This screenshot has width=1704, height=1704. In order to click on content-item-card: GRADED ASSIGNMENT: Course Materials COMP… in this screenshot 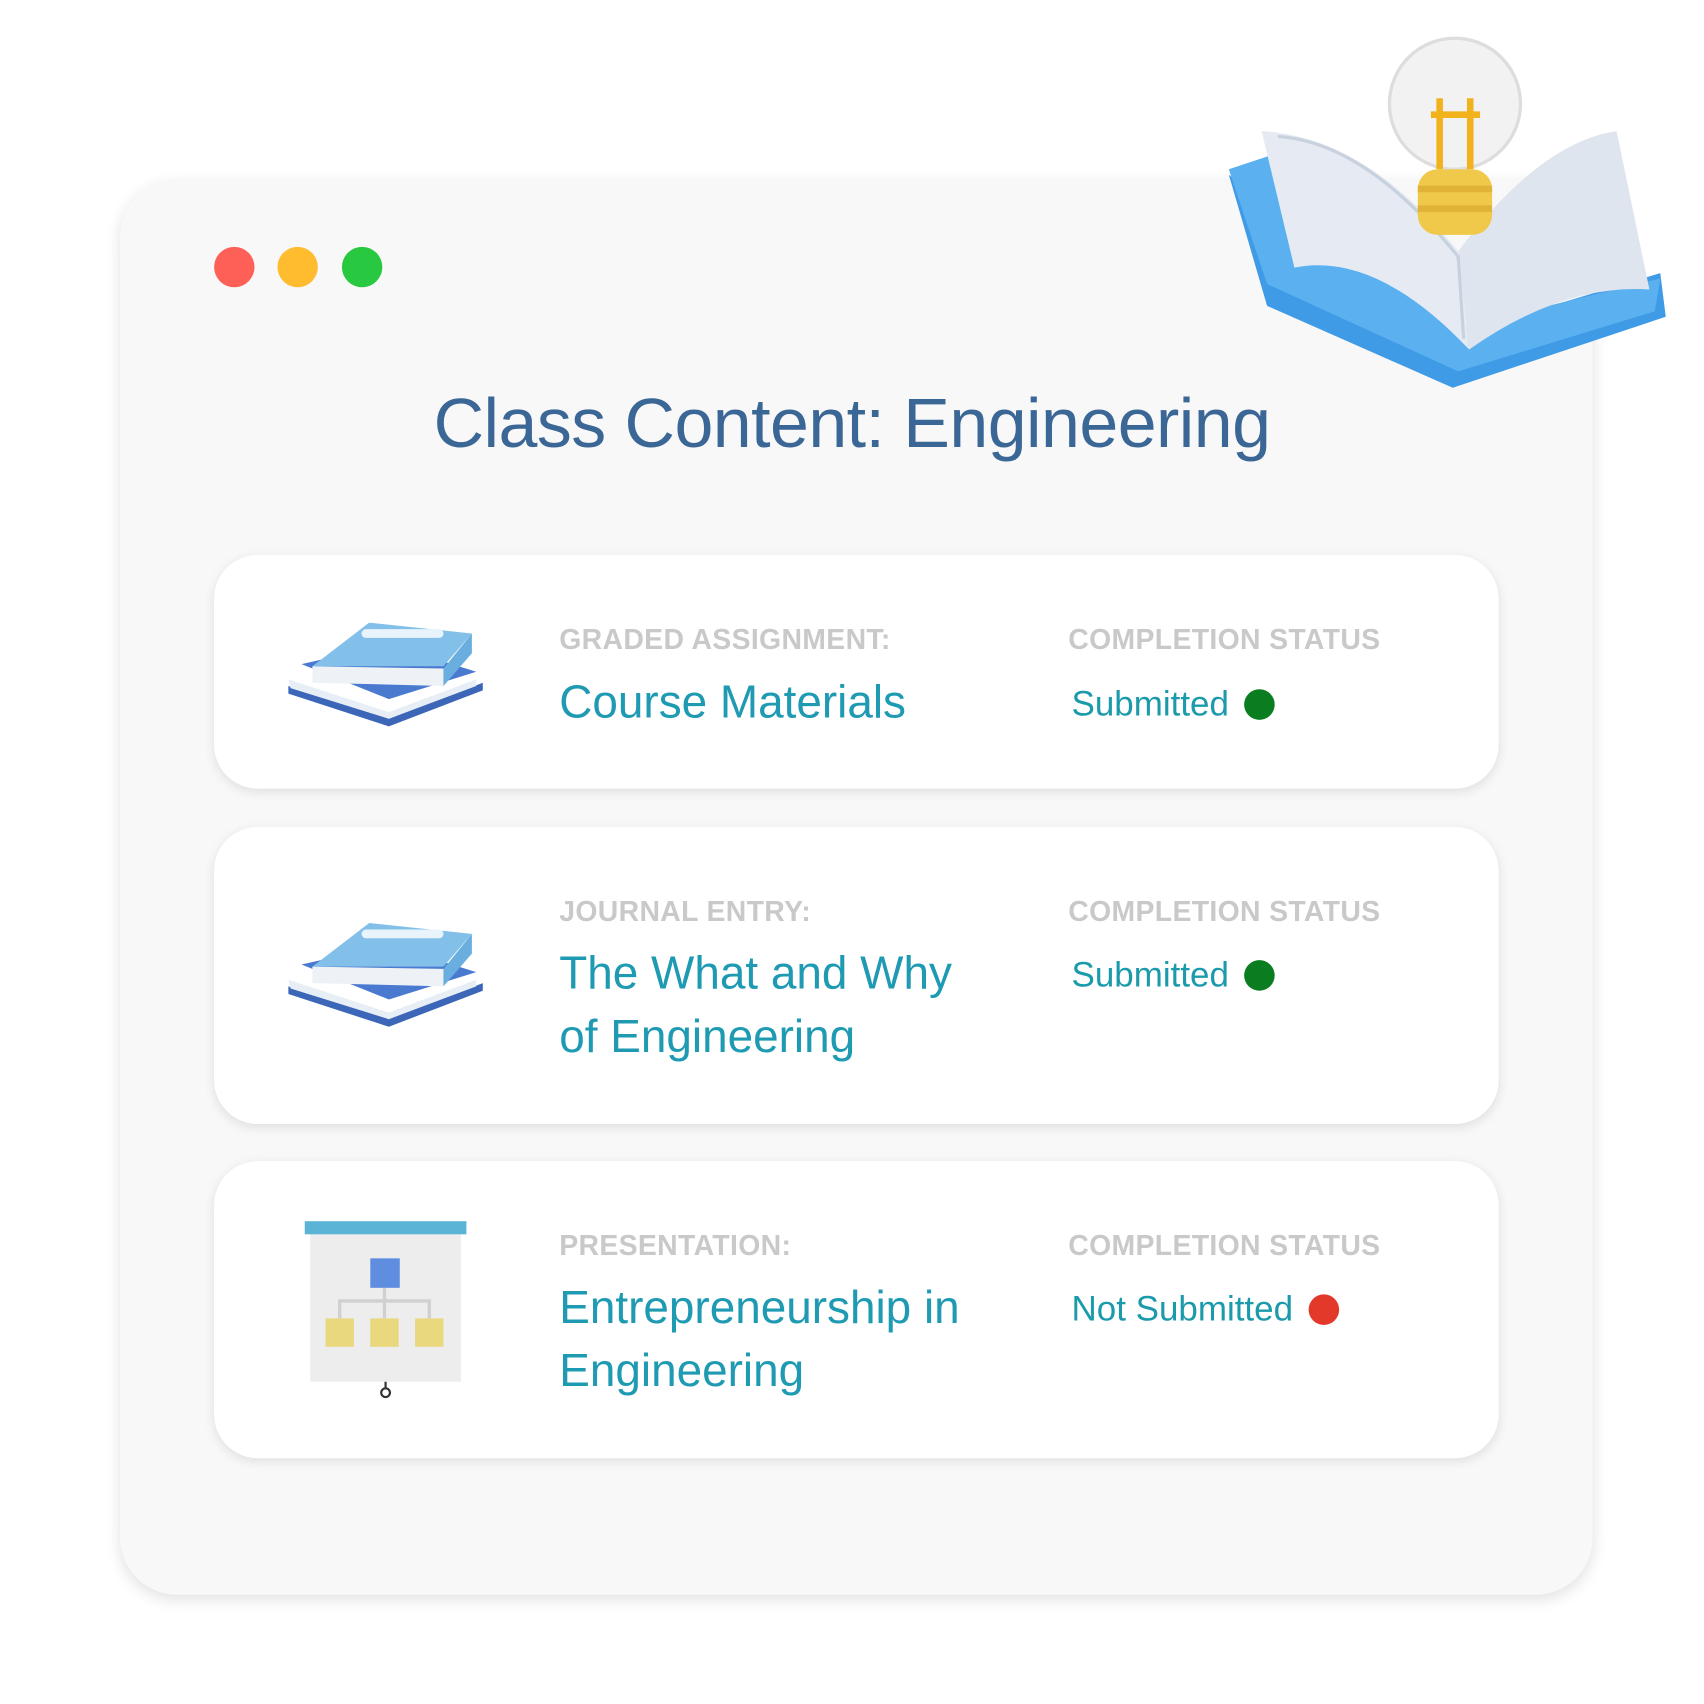, I will do `click(856, 671)`.